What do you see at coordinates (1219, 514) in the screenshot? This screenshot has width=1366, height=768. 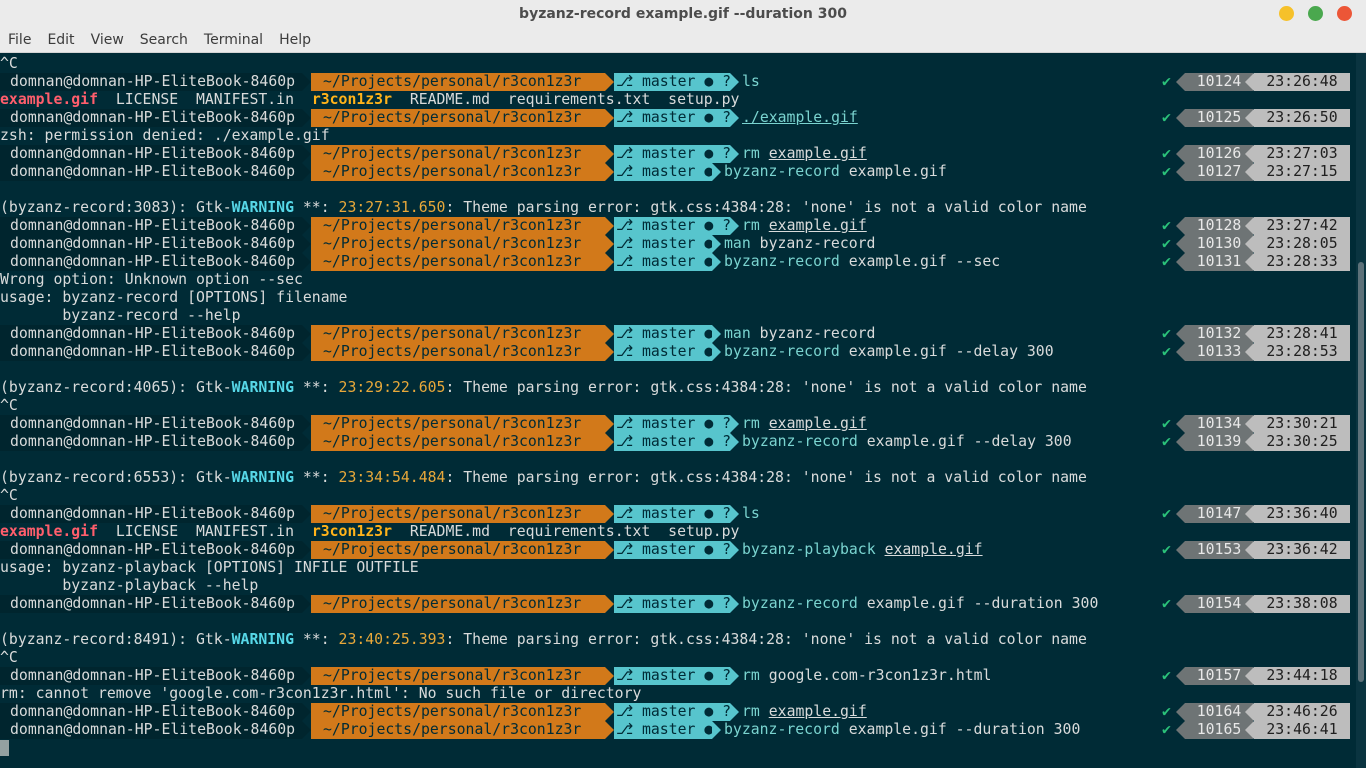 I see `history-number: 10147` at bounding box center [1219, 514].